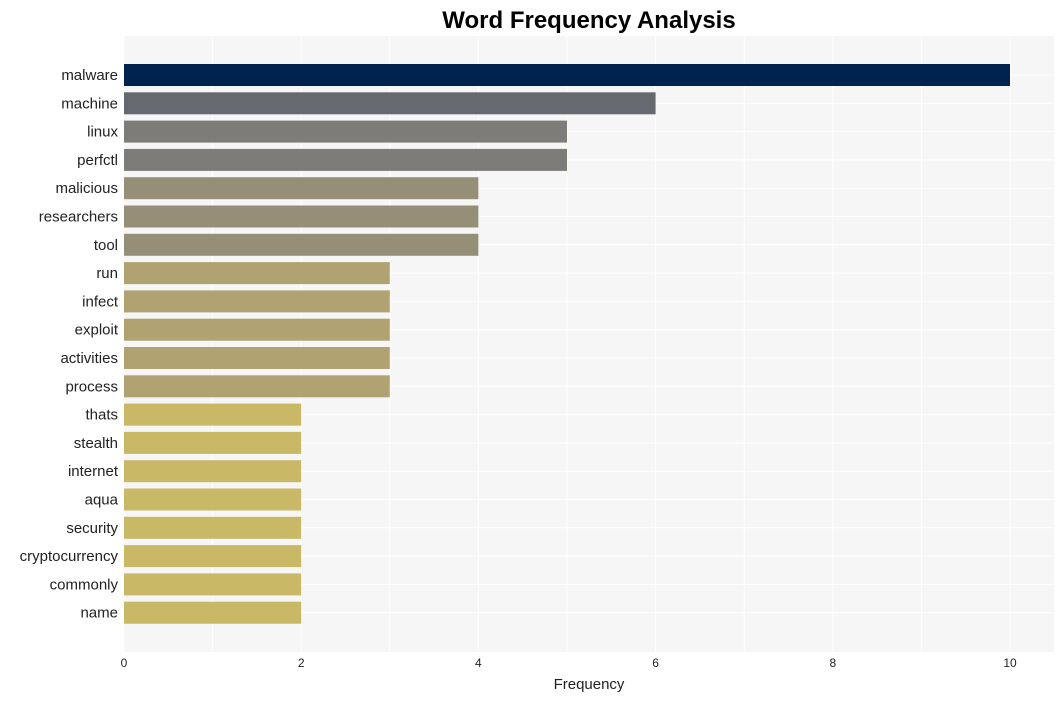 Image resolution: width=1064 pixels, height=701 pixels. What do you see at coordinates (213, 584) in the screenshot?
I see `bar-commonly` at bounding box center [213, 584].